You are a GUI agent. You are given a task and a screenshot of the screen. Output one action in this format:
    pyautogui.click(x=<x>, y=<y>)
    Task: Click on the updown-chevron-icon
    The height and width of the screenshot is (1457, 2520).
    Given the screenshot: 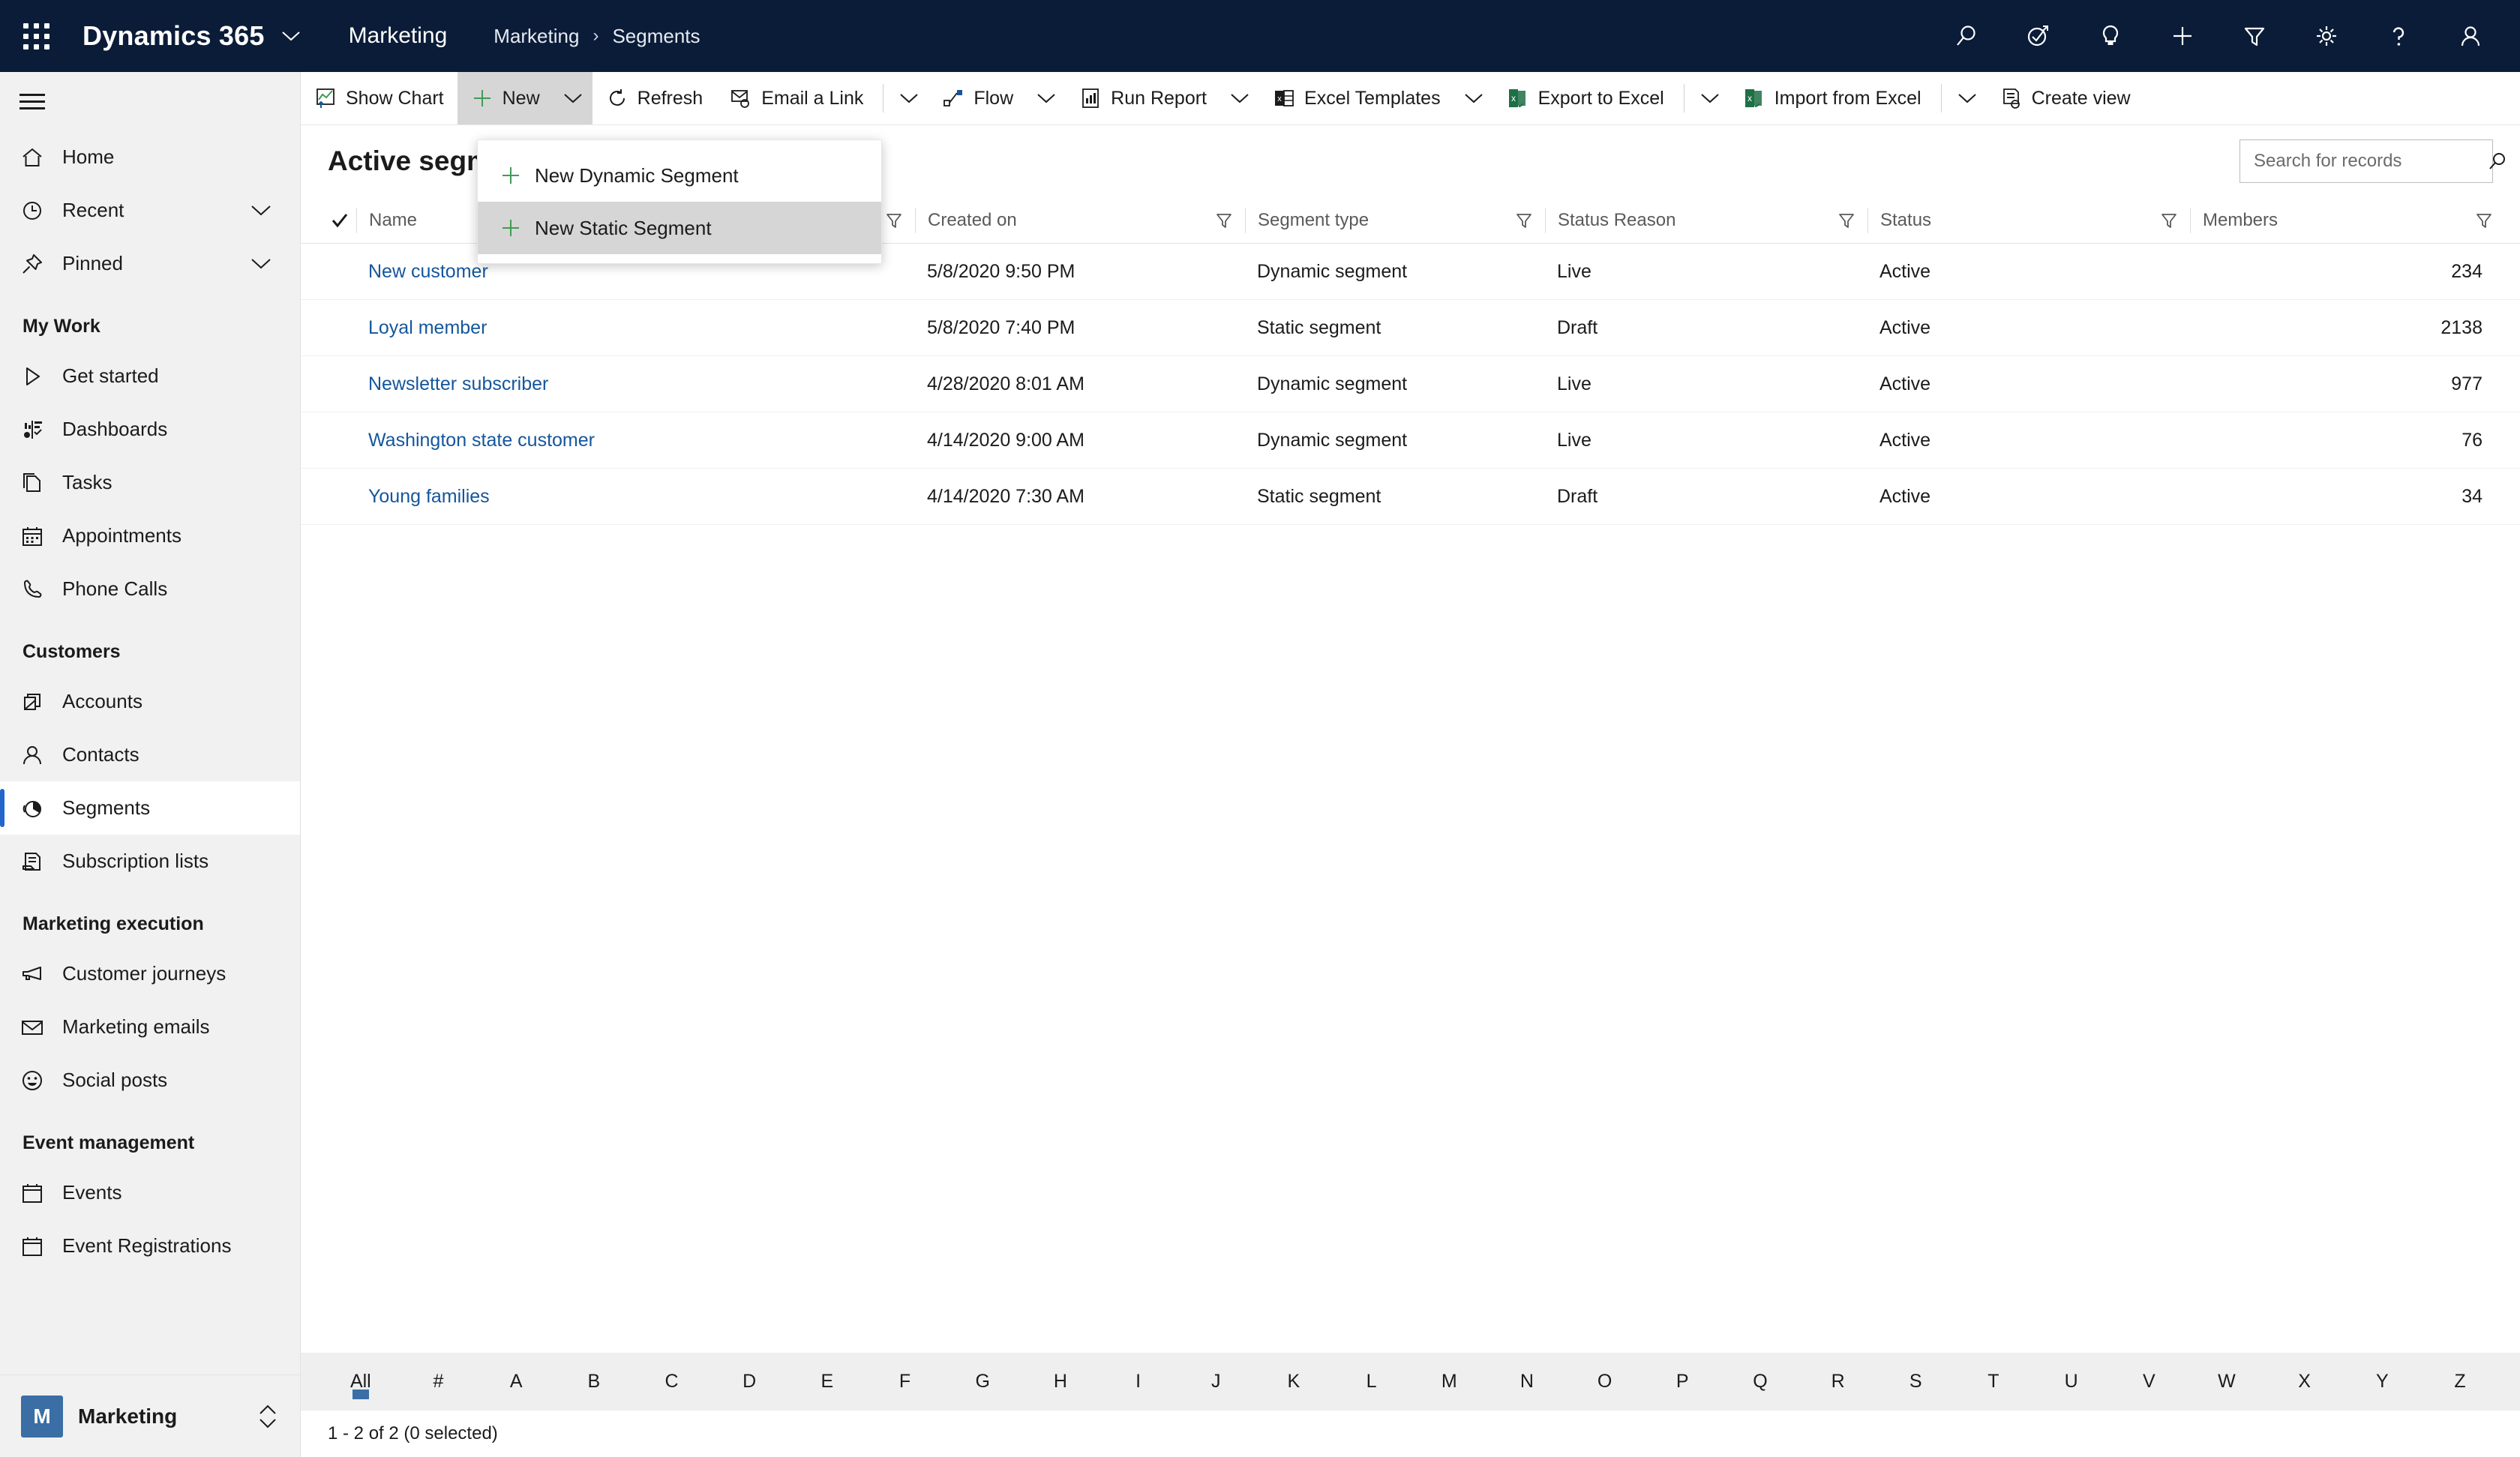 What is the action you would take?
    pyautogui.click(x=268, y=1417)
    